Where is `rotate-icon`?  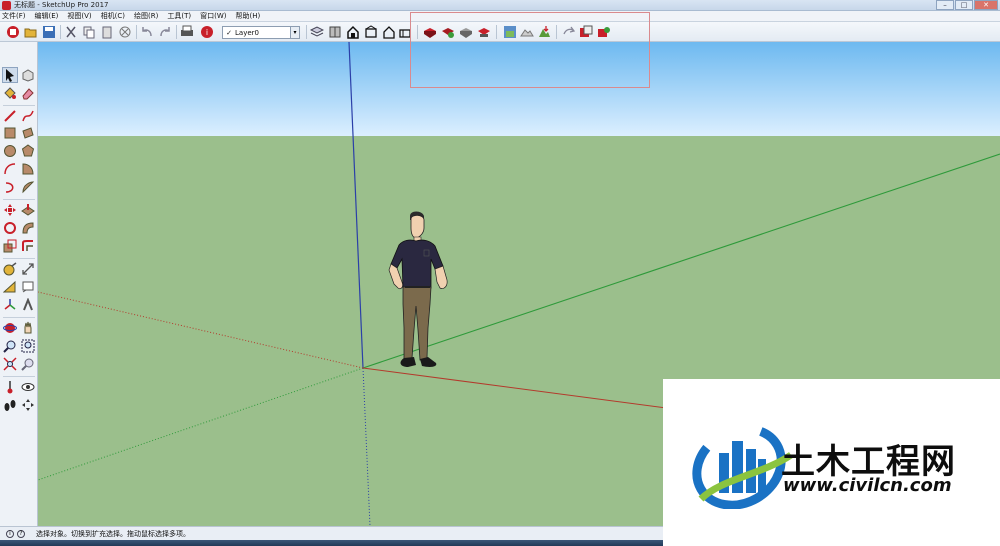
rotate-icon is located at coordinates (10, 228).